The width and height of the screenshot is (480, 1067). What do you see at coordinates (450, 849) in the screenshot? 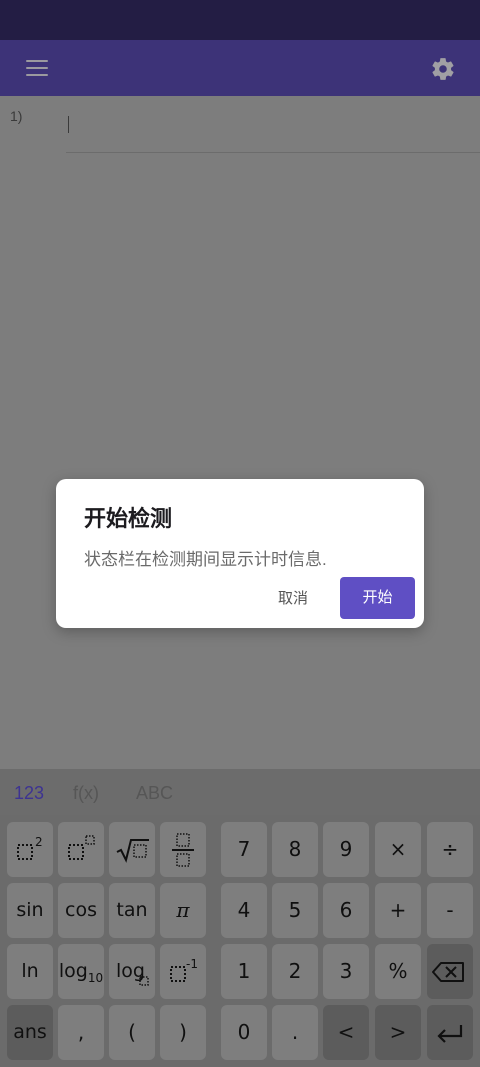
I see `key-divide: ÷` at bounding box center [450, 849].